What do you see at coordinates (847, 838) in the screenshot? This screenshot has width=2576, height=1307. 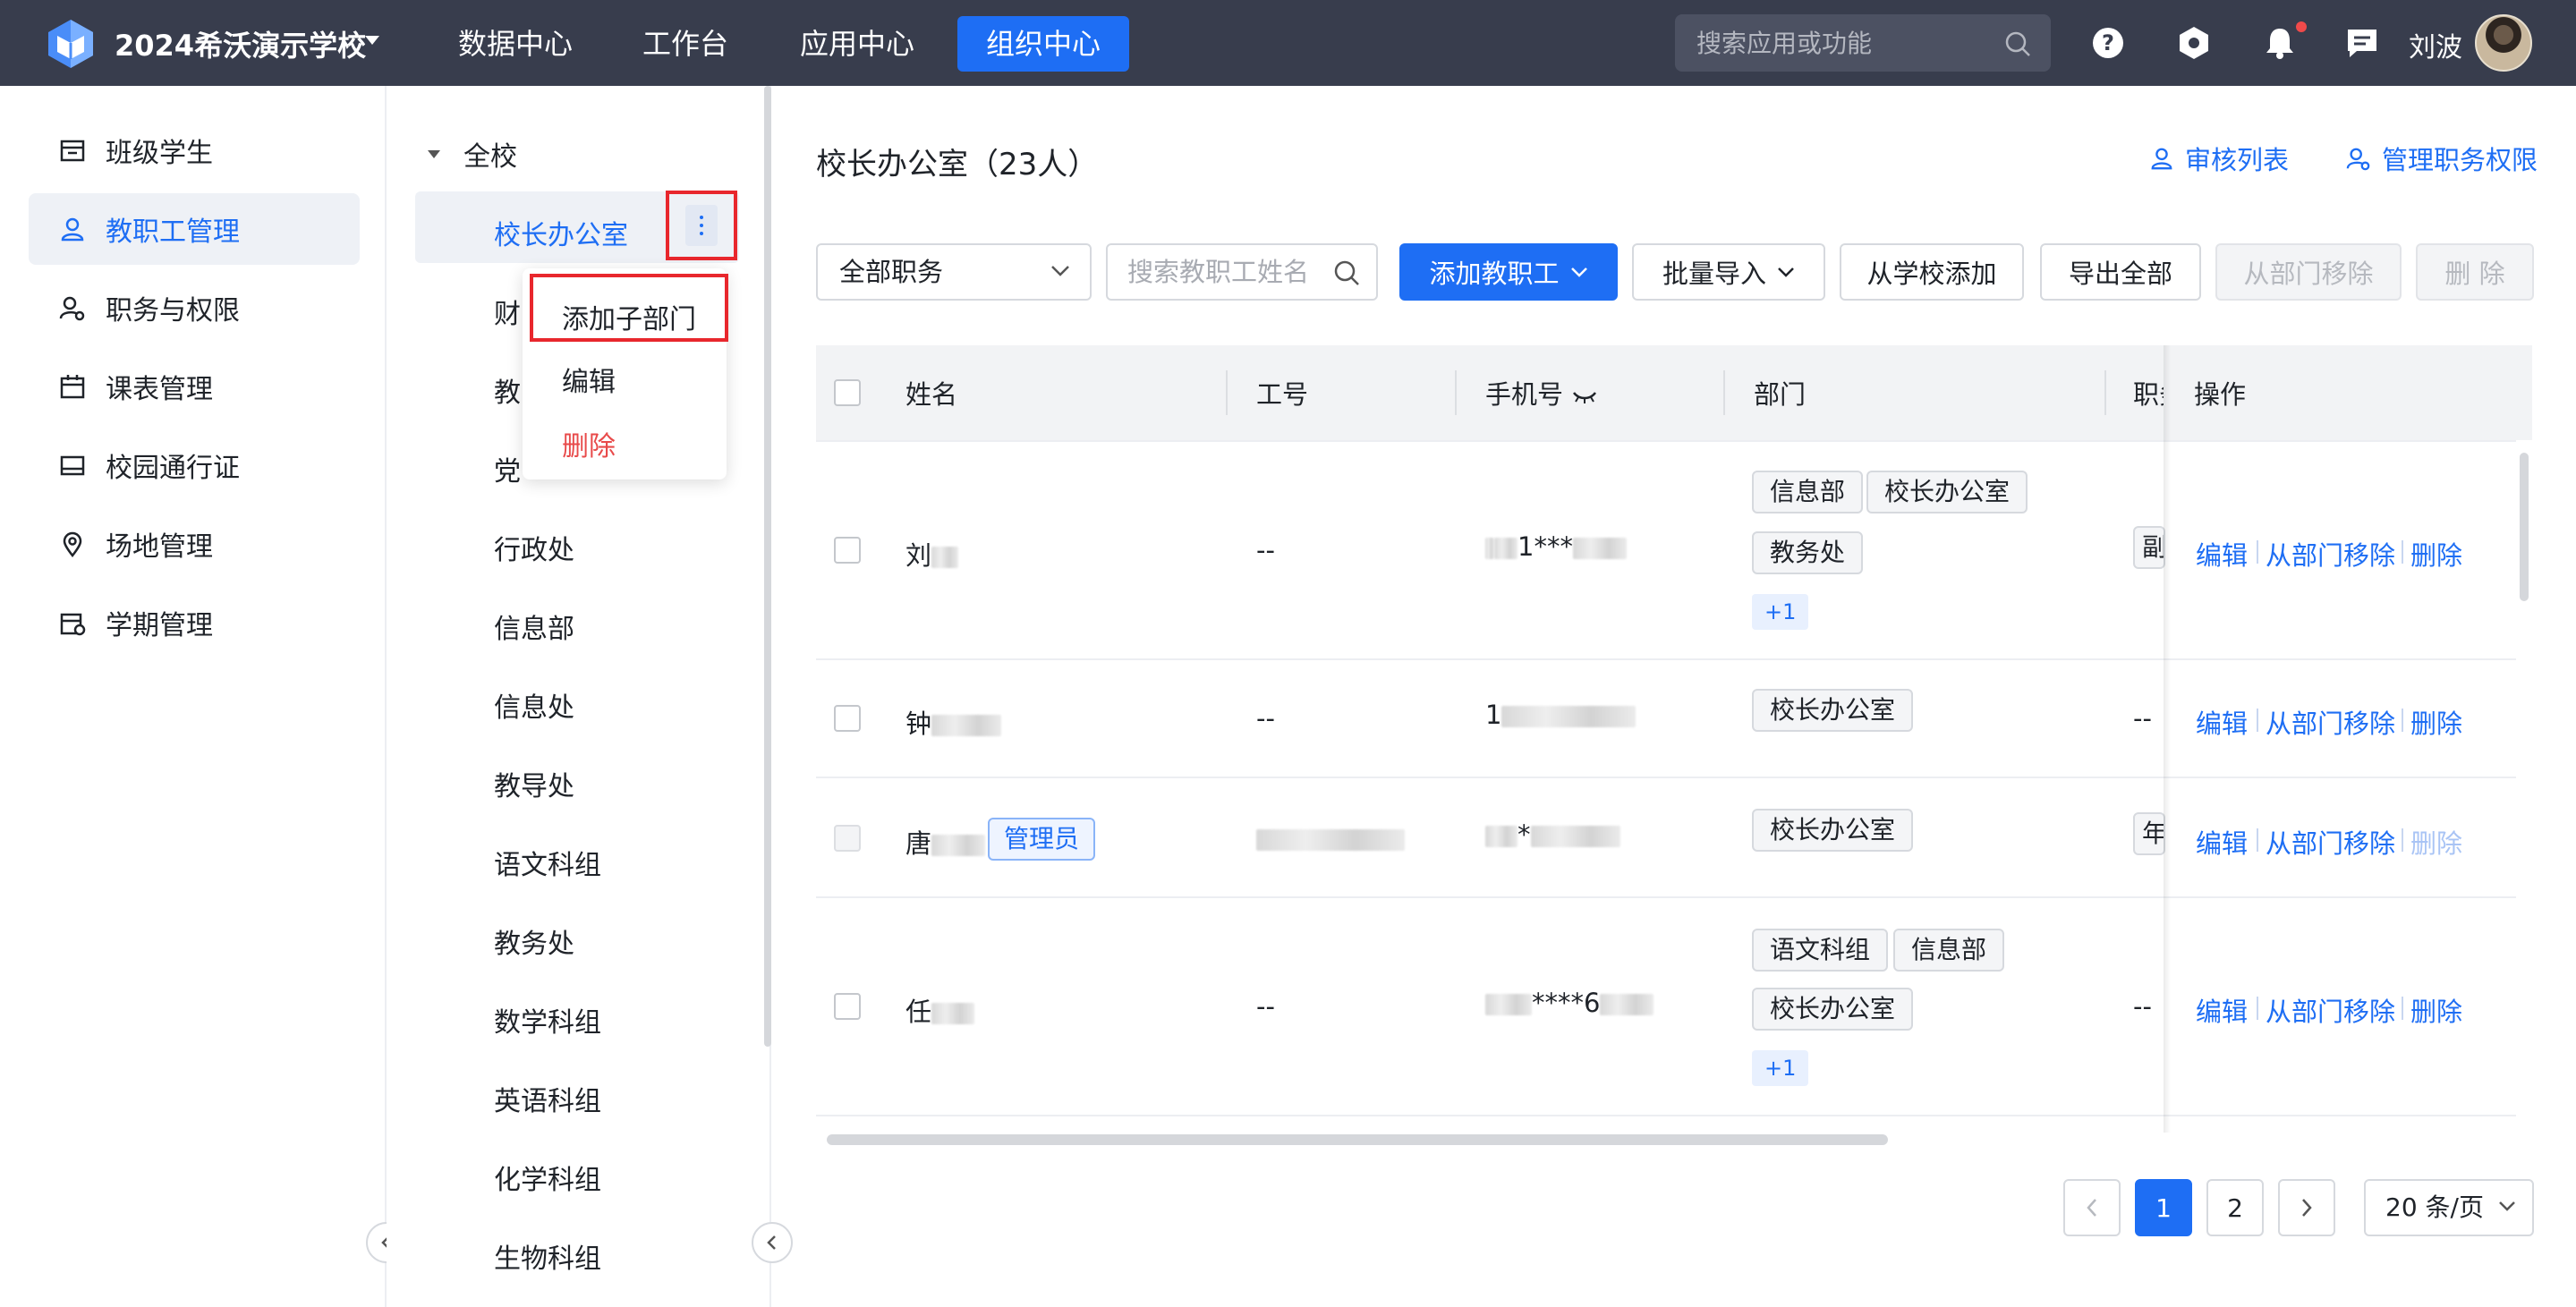 I see `row-checkbox-disabled` at bounding box center [847, 838].